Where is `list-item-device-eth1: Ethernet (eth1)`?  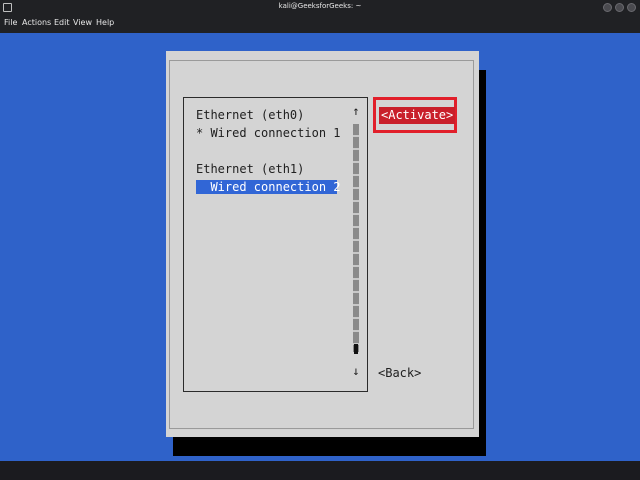
list-item-device-eth1: Ethernet (eth1) is located at coordinates (250, 169).